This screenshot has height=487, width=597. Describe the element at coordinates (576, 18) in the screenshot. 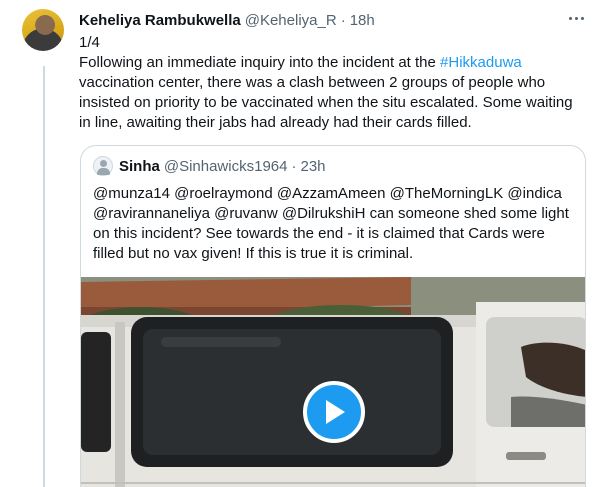

I see `more-horizontal-icon` at that location.